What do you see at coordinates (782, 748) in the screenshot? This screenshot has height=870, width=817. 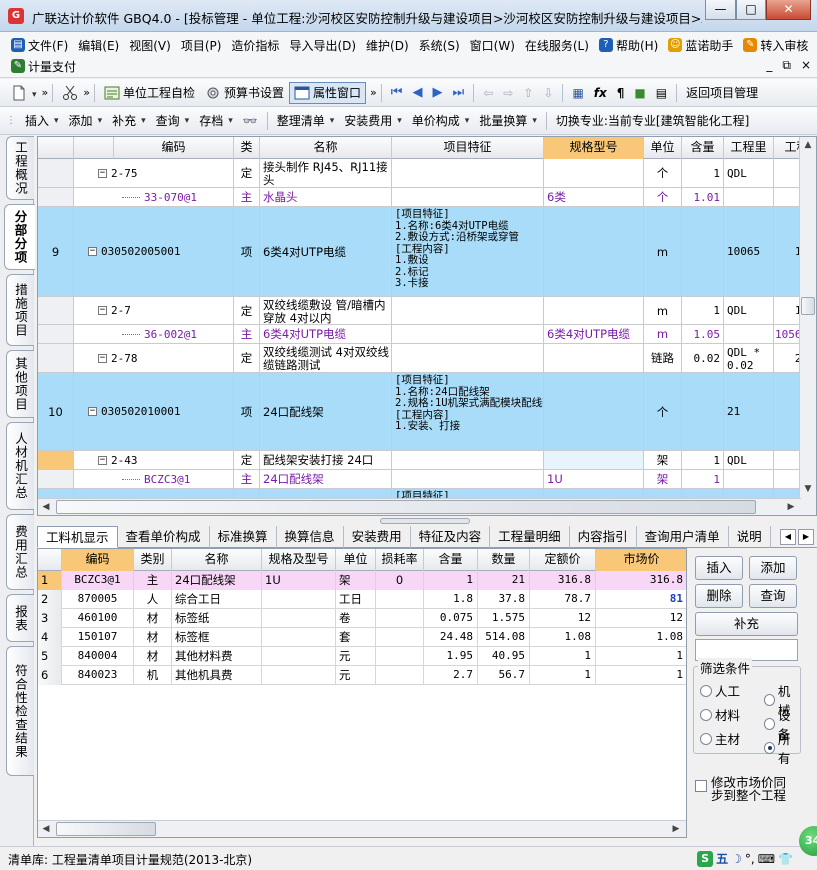 I see `filter-radio-5: 所有` at bounding box center [782, 748].